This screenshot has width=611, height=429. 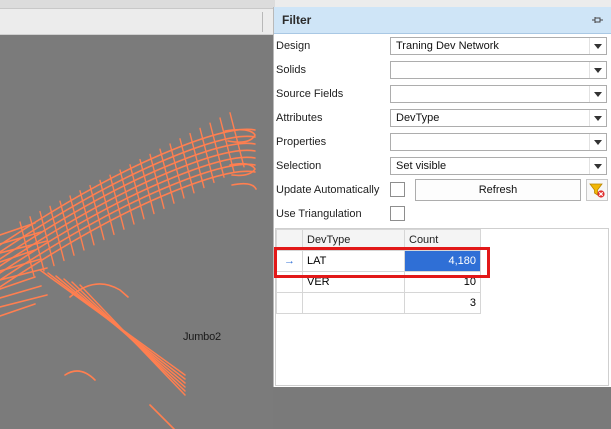 I want to click on toolbar-divider, so click(x=262, y=22).